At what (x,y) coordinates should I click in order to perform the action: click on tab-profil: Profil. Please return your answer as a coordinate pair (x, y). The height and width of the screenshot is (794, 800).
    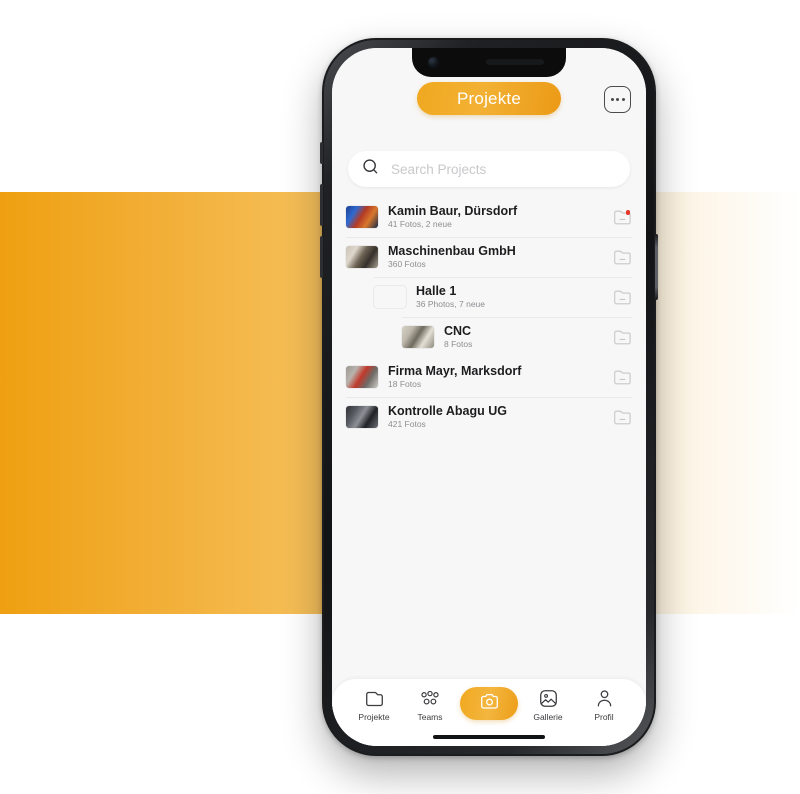
    Looking at the image, I should click on (604, 705).